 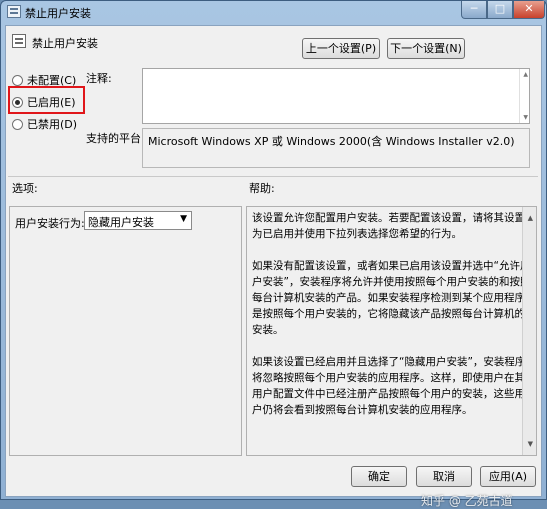 I want to click on radio-enabled: 已启用(E), so click(x=44, y=102).